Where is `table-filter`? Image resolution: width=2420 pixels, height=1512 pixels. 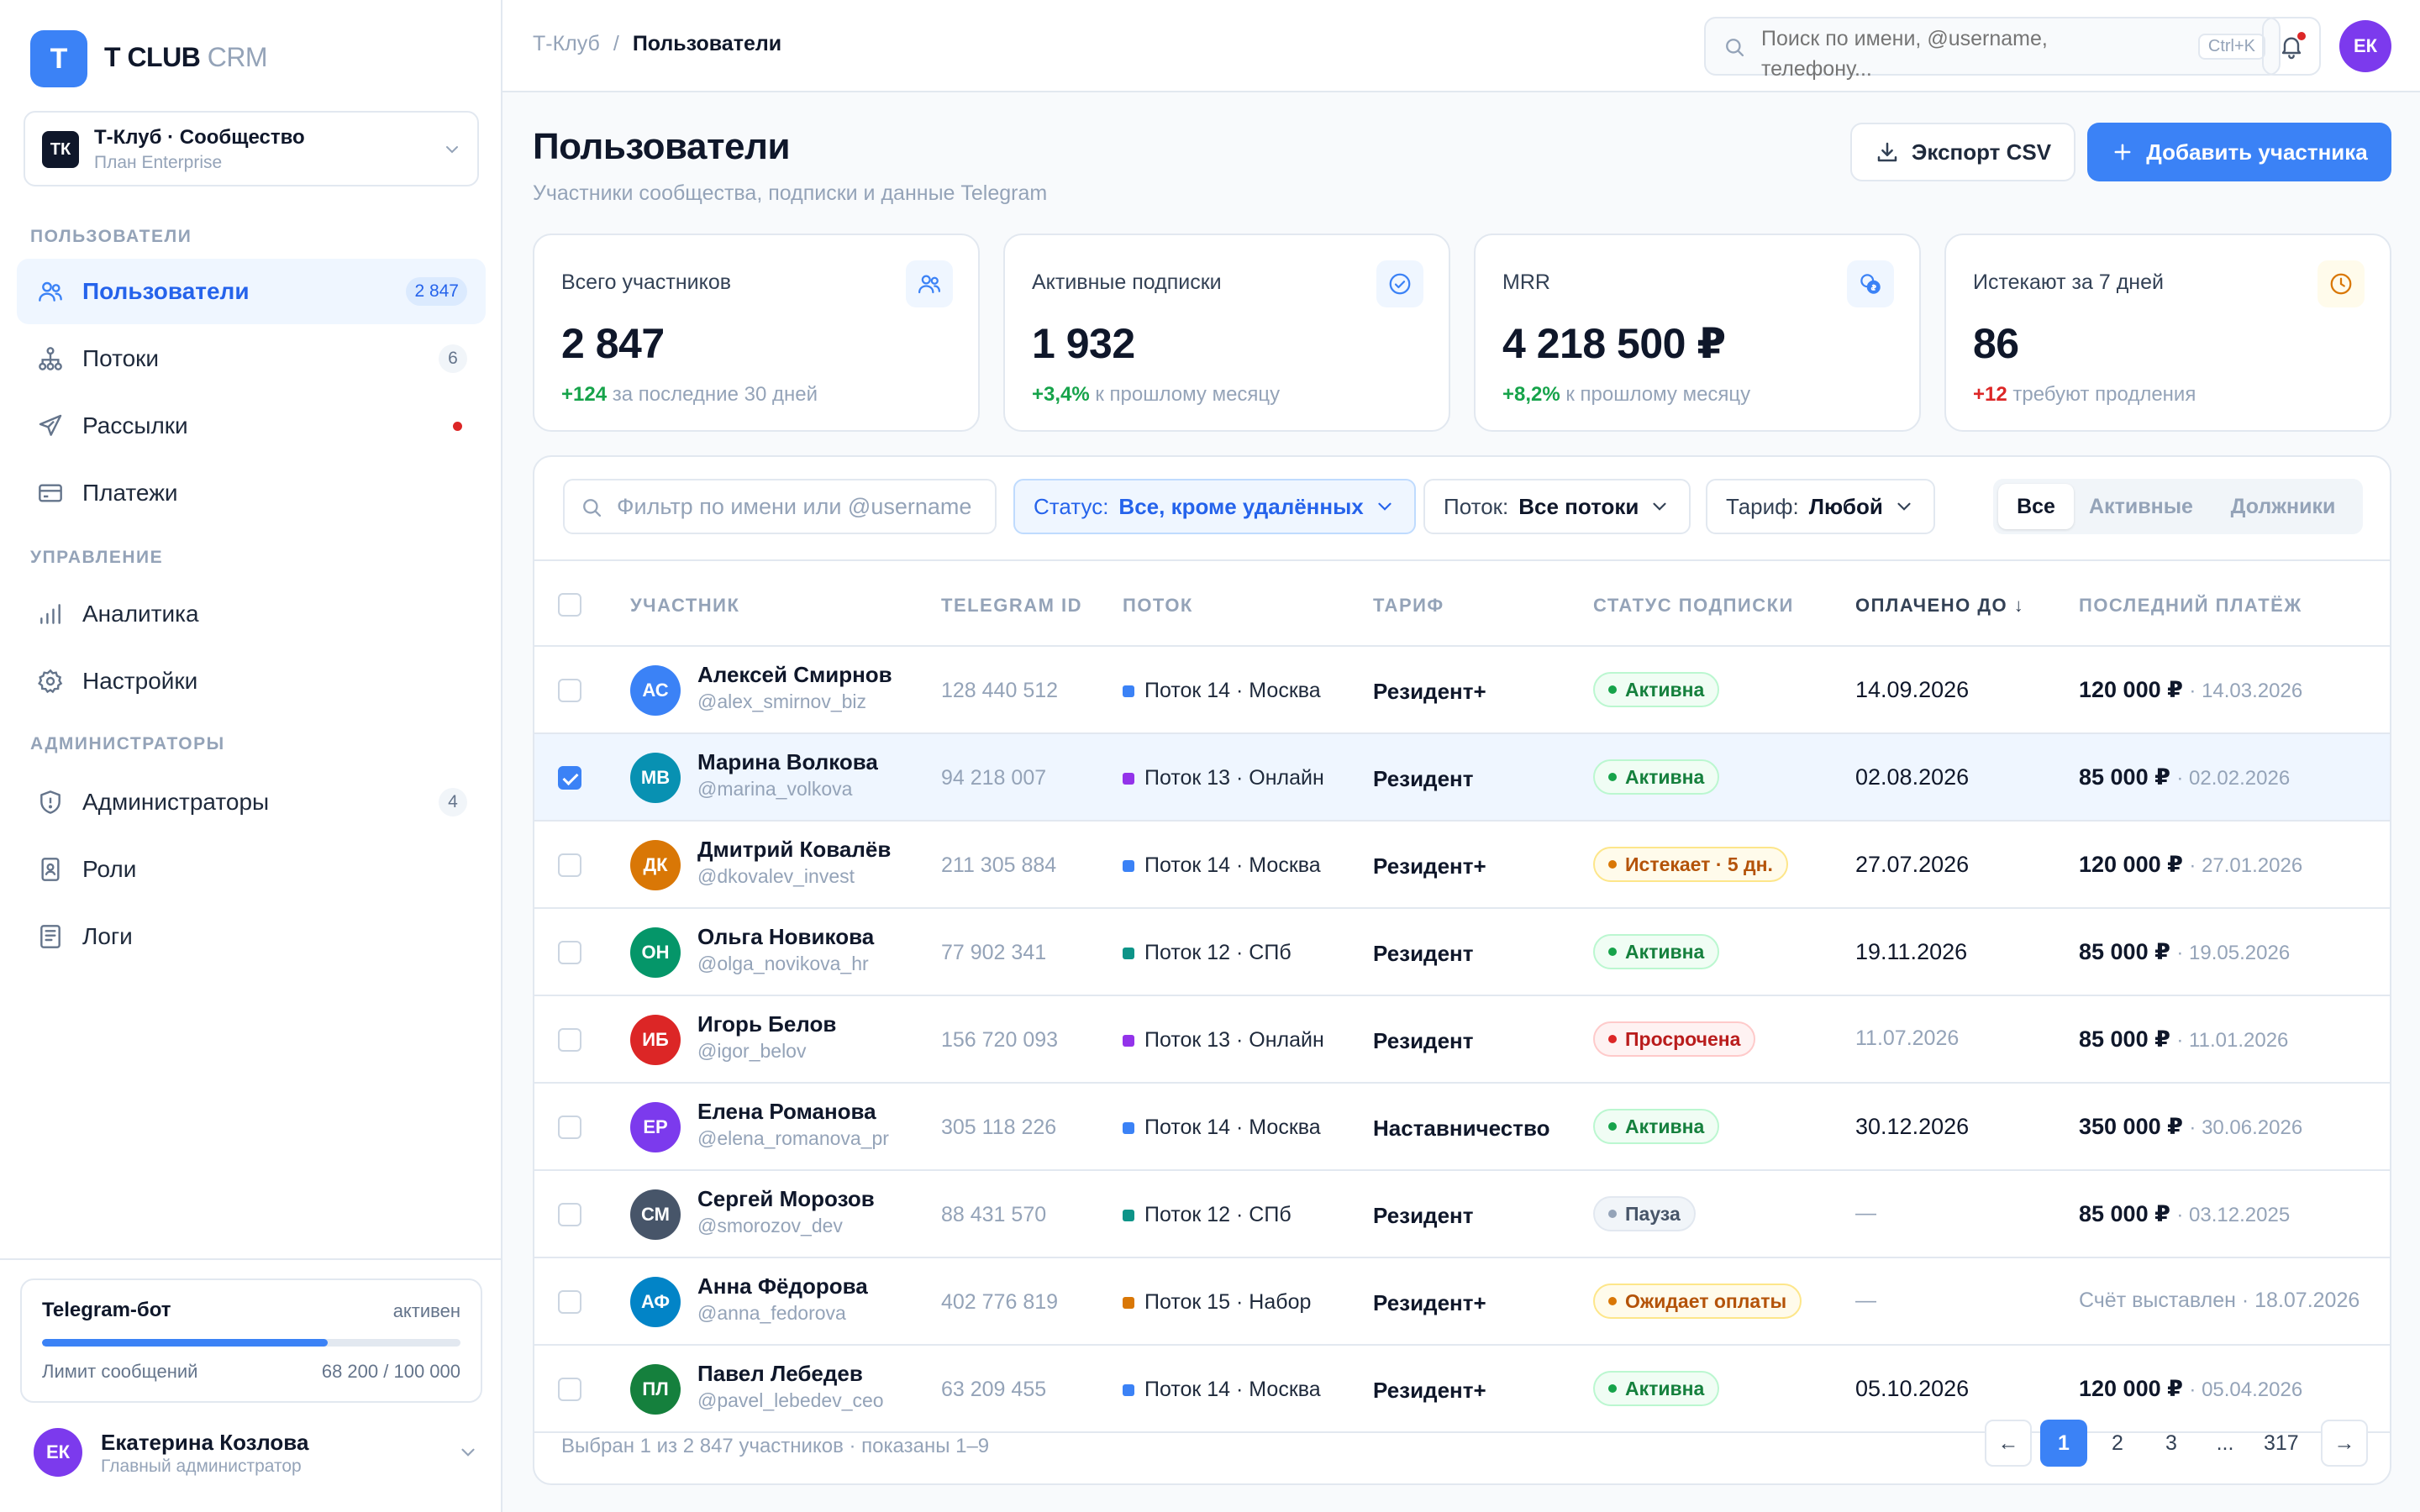 table-filter is located at coordinates (780, 506).